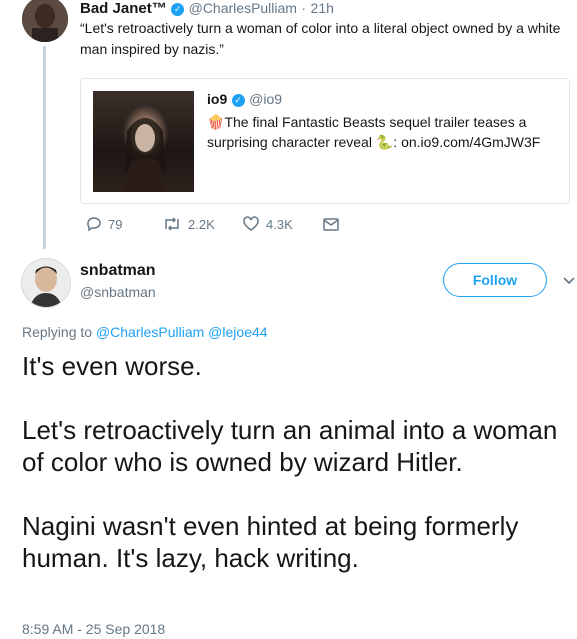 This screenshot has width=577, height=639. Describe the element at coordinates (104, 224) in the screenshot. I see `reply-button: 79` at that location.